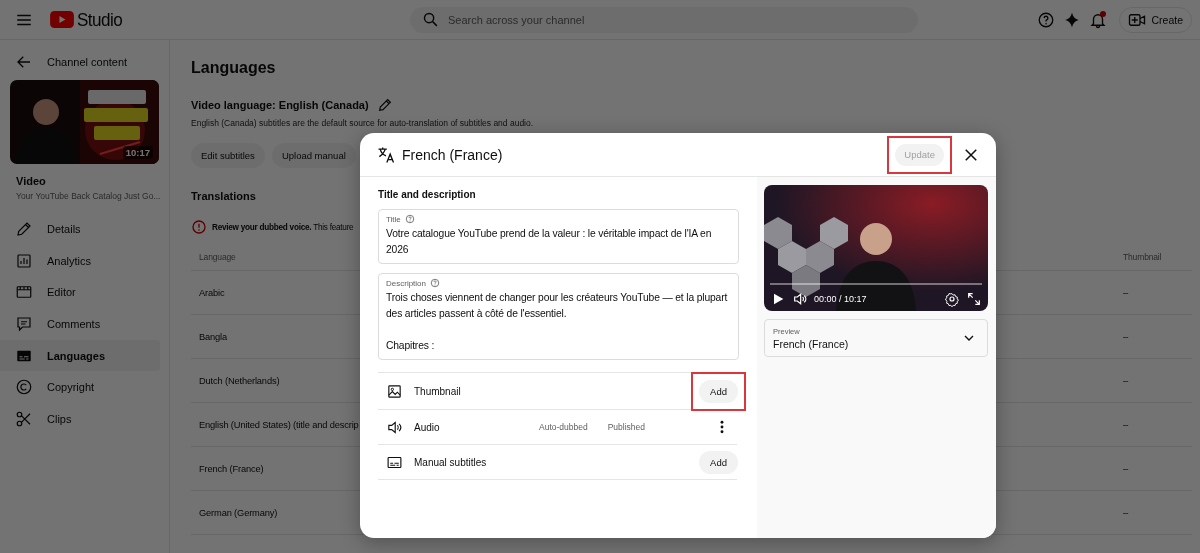 This screenshot has width=1200, height=553. Describe the element at coordinates (393, 219) in the screenshot. I see `field-label: Title` at that location.